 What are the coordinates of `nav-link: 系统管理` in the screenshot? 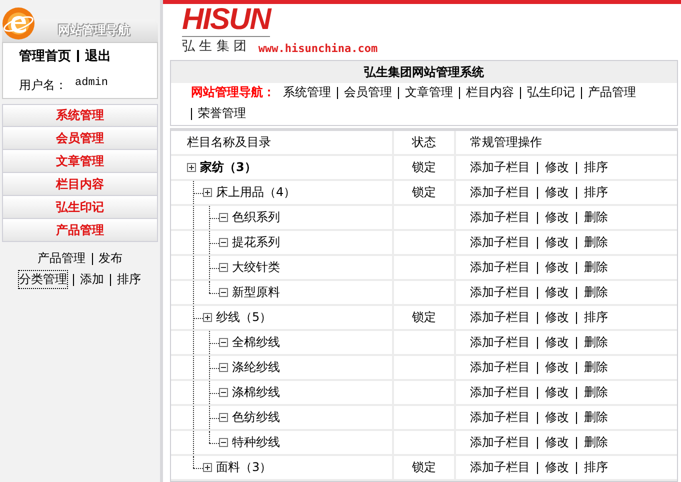 It's located at (307, 92).